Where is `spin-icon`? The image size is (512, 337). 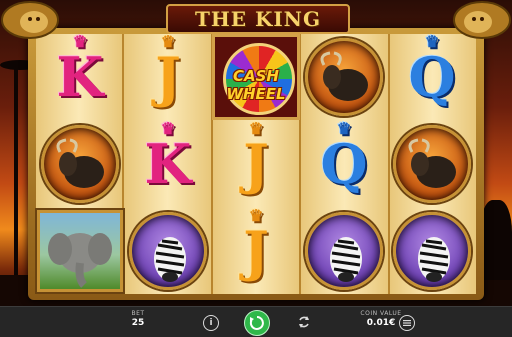 spin-icon is located at coordinates (256, 323).